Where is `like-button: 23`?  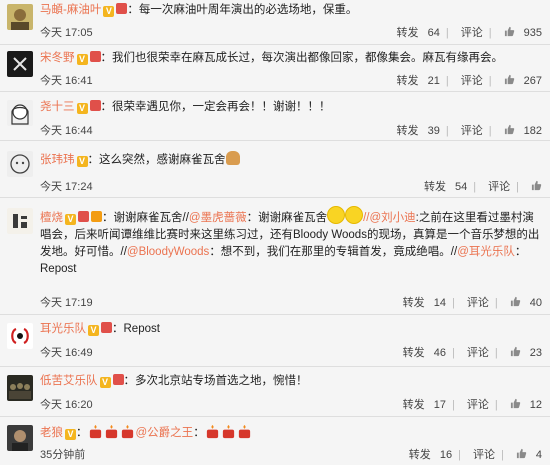
like-button: 23 is located at coordinates (526, 352).